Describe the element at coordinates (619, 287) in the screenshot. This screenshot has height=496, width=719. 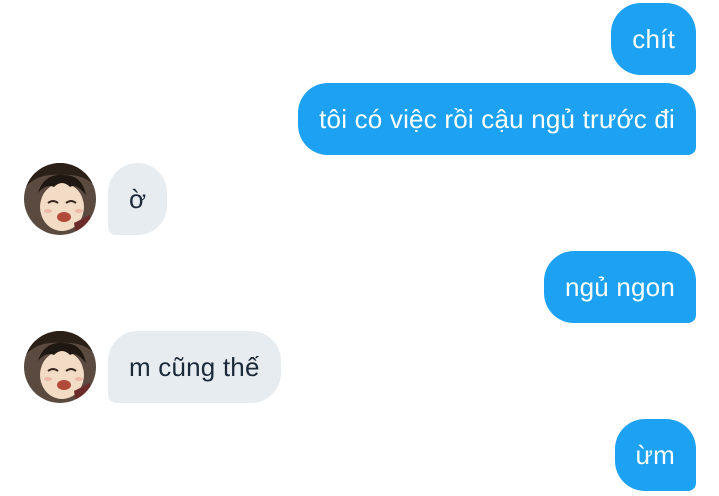
I see `sent-message-bubble: ngủ ngon` at that location.